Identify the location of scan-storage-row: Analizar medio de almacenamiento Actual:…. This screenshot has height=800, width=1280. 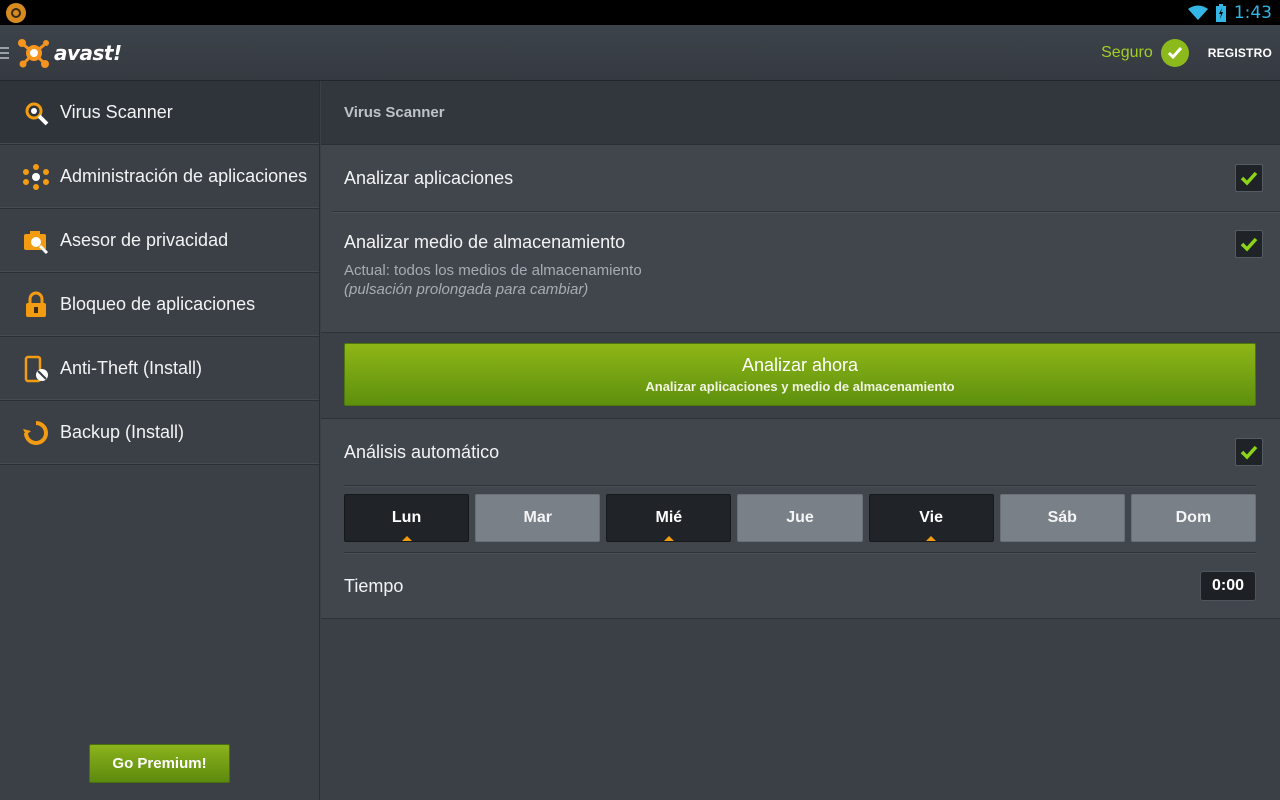
(800, 272).